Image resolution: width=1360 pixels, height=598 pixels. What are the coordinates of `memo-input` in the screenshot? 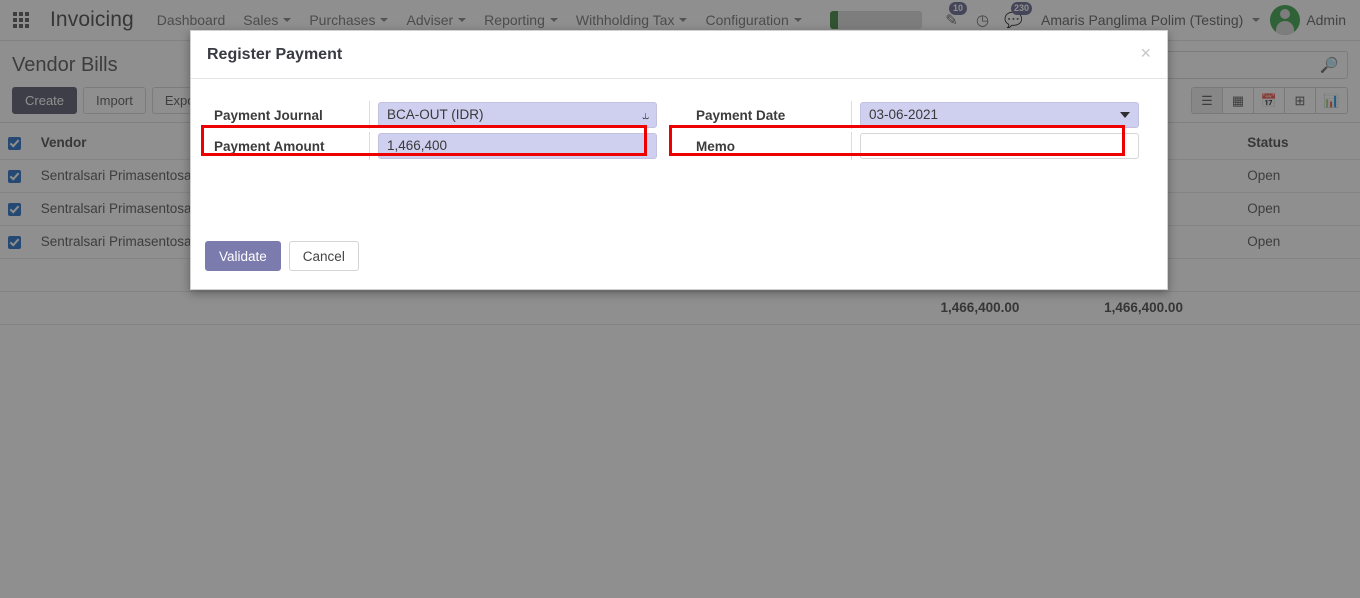 It's located at (999, 146).